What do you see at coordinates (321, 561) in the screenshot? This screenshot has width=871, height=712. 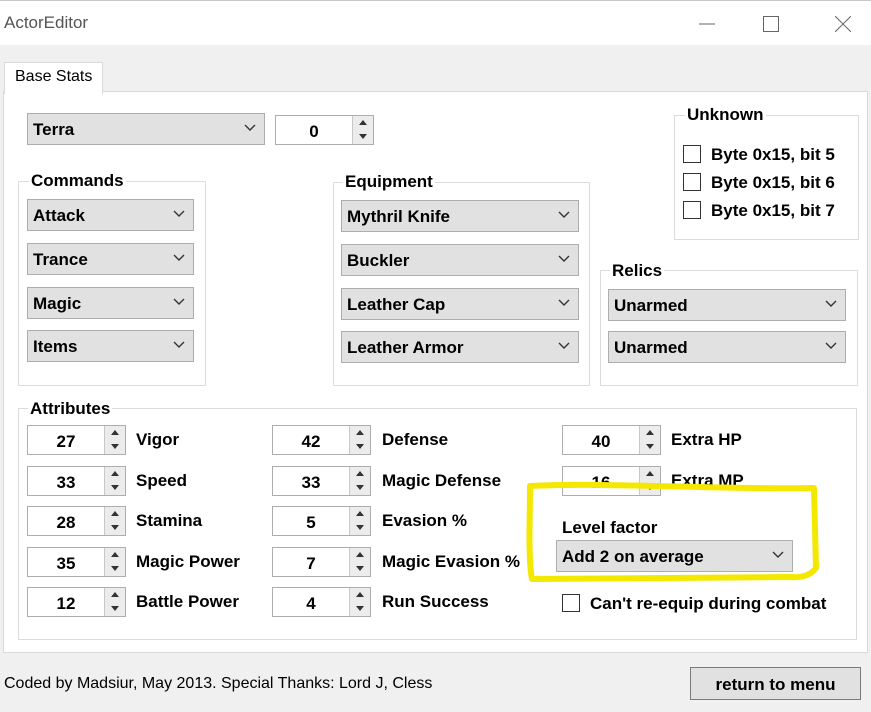 I see `attribute-spinner: 7` at bounding box center [321, 561].